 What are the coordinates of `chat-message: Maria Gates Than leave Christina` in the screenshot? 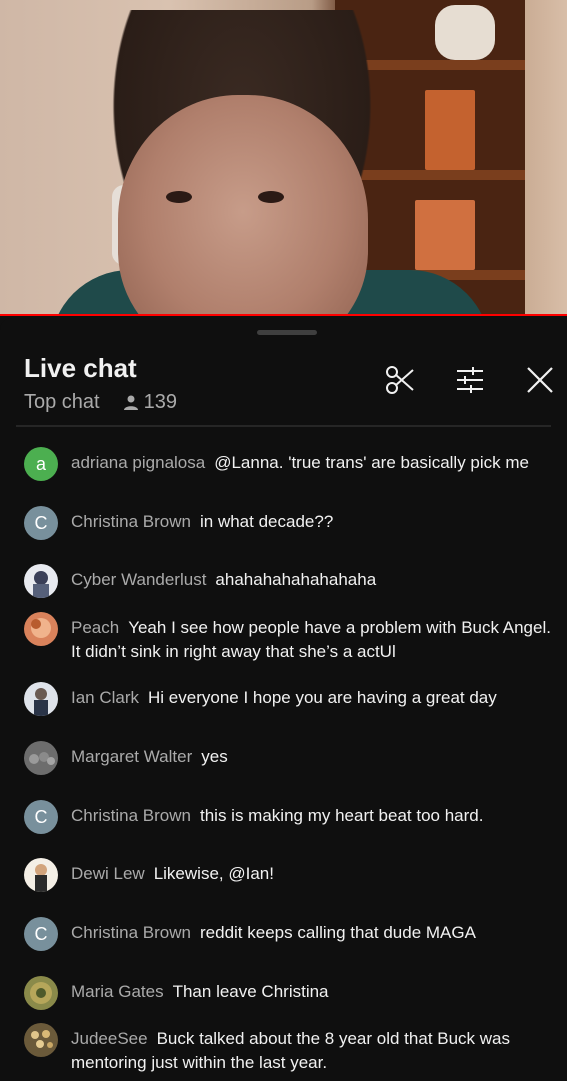 It's located at (289, 993).